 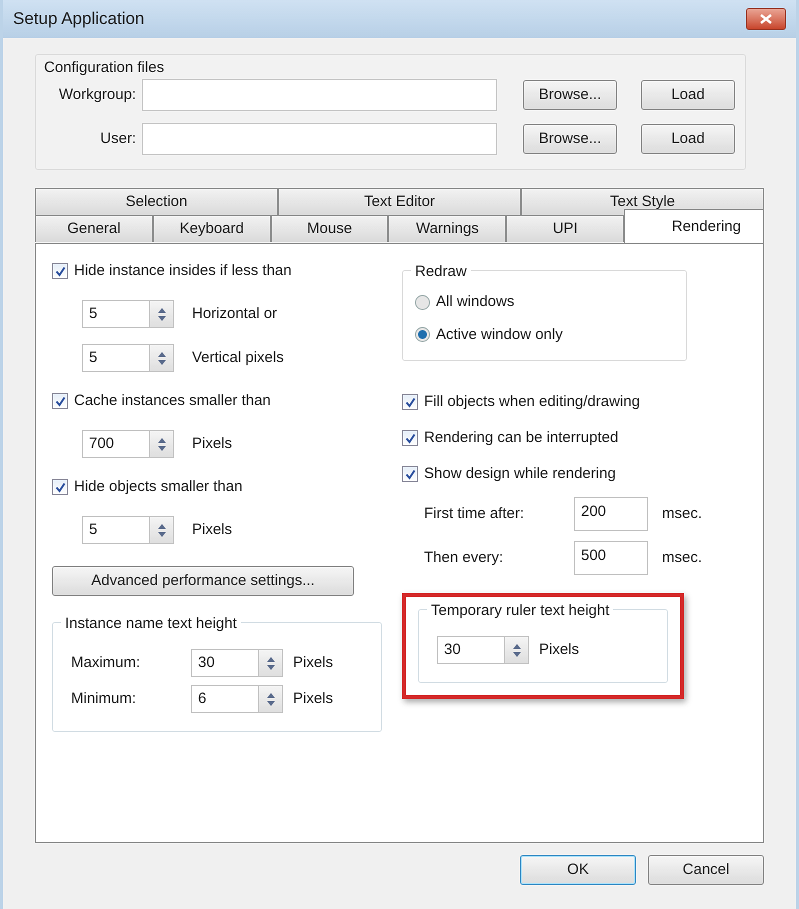 I want to click on close-icon, so click(x=766, y=19).